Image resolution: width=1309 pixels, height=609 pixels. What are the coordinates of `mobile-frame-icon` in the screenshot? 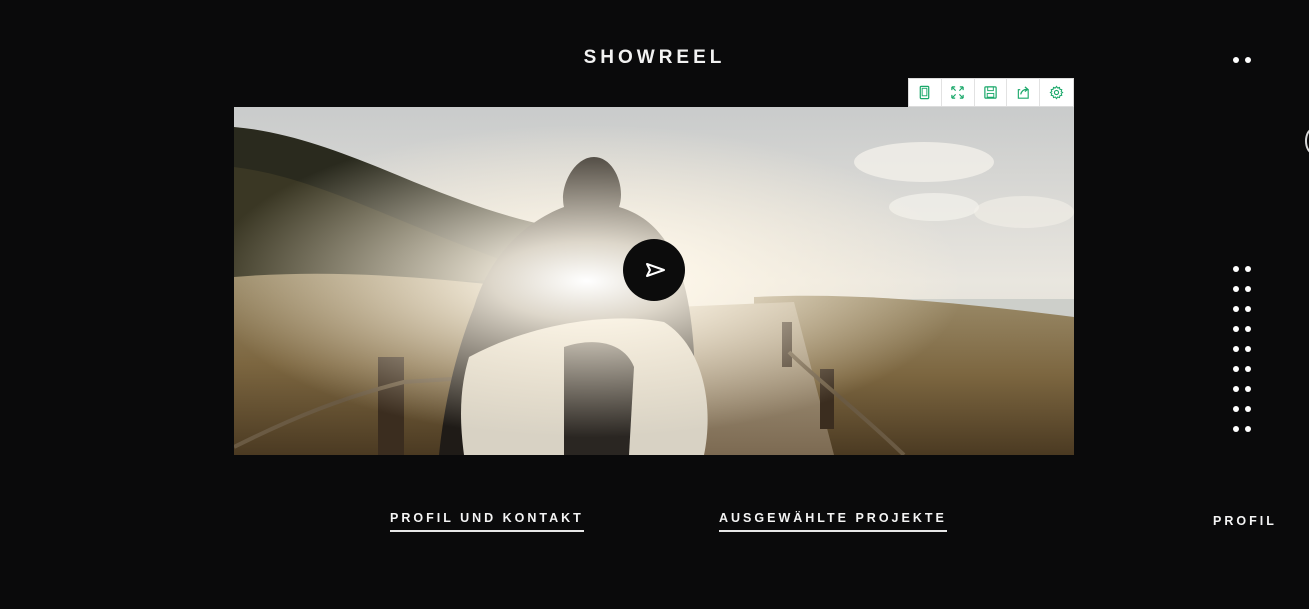 It's located at (925, 92).